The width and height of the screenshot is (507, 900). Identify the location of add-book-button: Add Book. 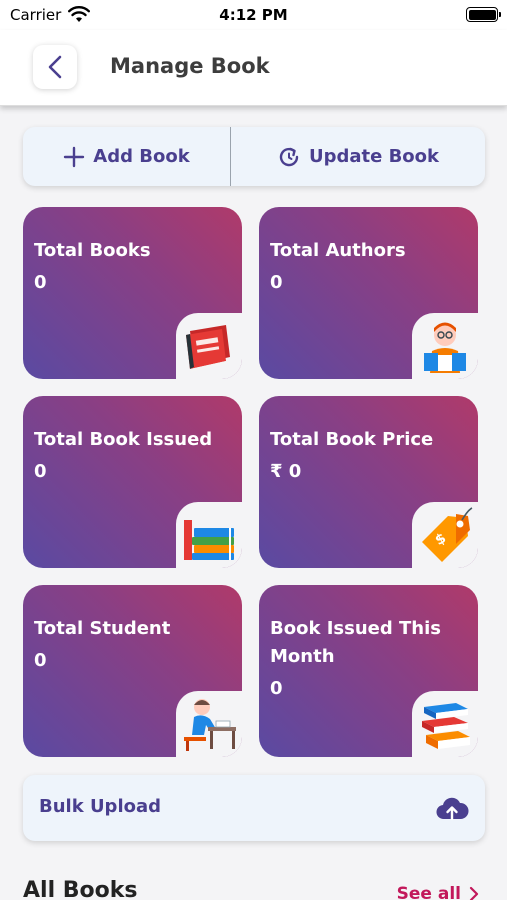
(126, 156).